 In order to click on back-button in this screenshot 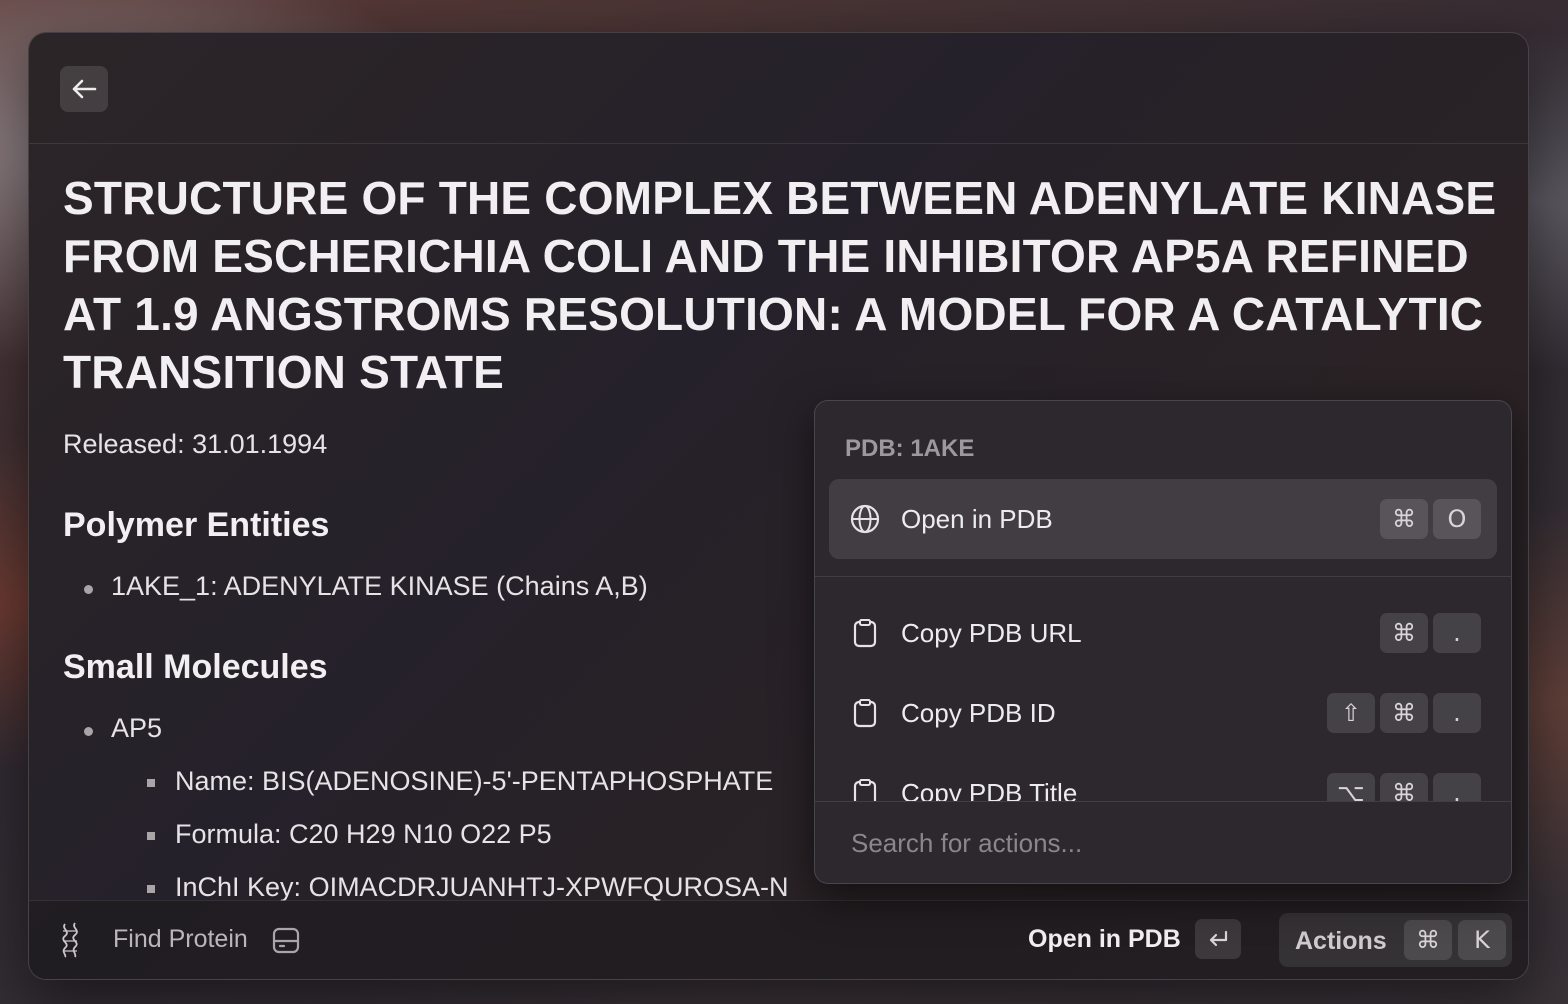, I will do `click(84, 89)`.